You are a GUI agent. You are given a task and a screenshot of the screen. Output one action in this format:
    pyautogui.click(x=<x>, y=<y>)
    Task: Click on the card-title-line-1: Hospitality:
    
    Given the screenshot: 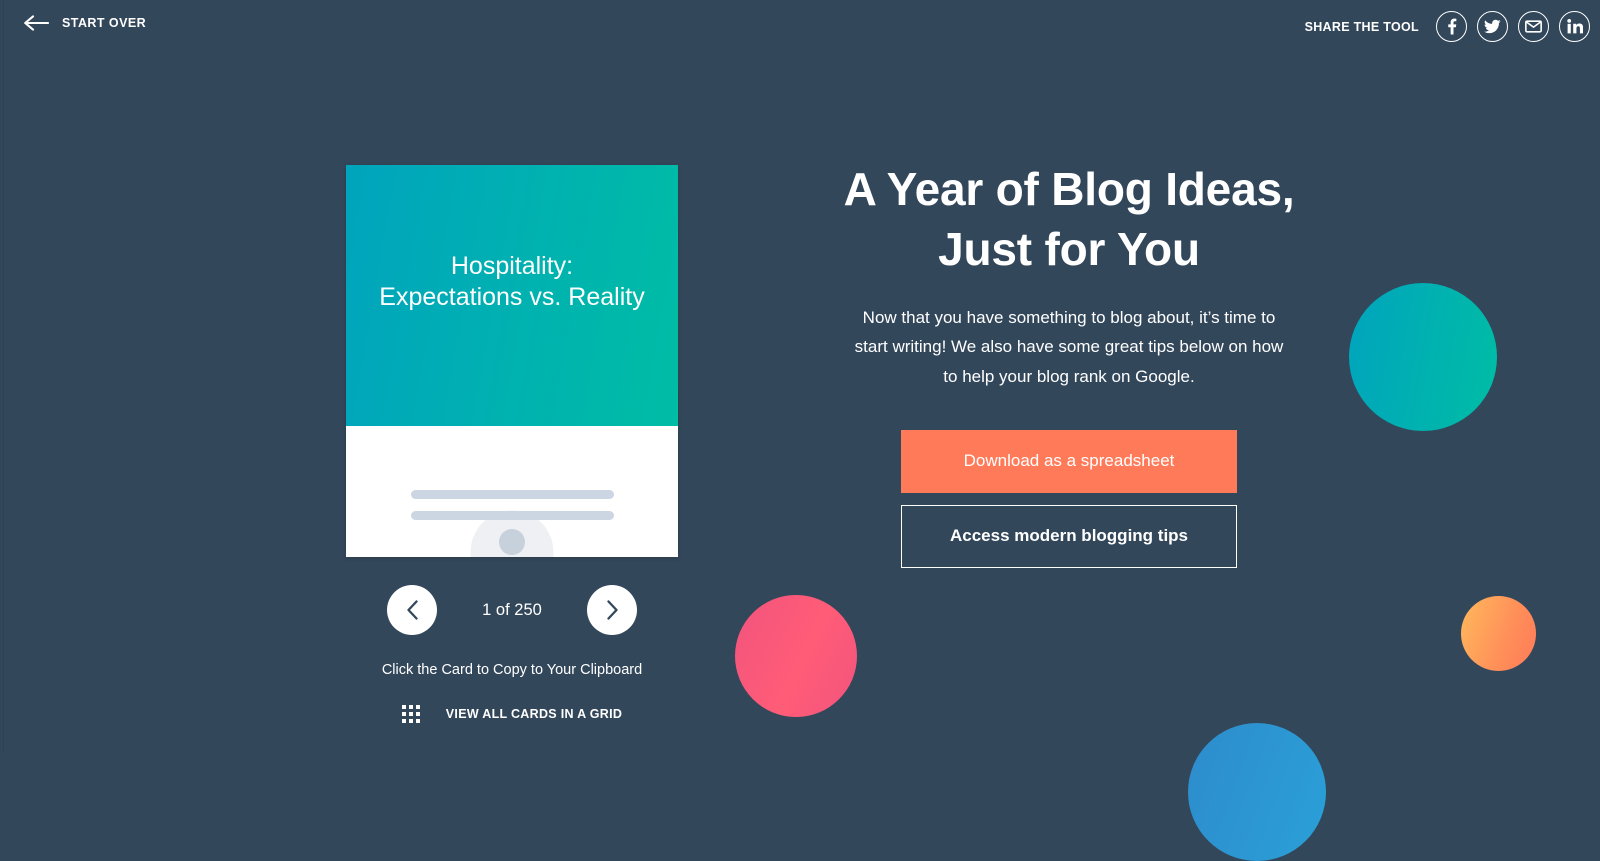 What is the action you would take?
    pyautogui.click(x=512, y=266)
    